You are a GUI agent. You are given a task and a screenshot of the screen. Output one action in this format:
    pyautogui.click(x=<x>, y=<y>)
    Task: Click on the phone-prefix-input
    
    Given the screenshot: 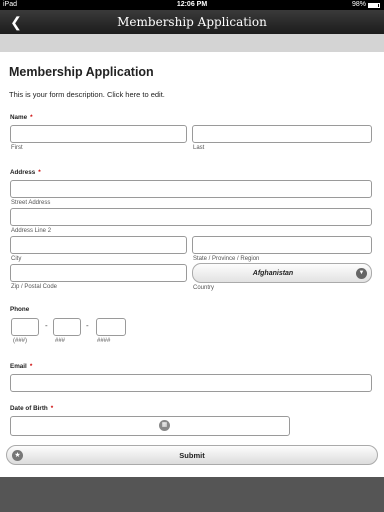 What is the action you would take?
    pyautogui.click(x=67, y=327)
    